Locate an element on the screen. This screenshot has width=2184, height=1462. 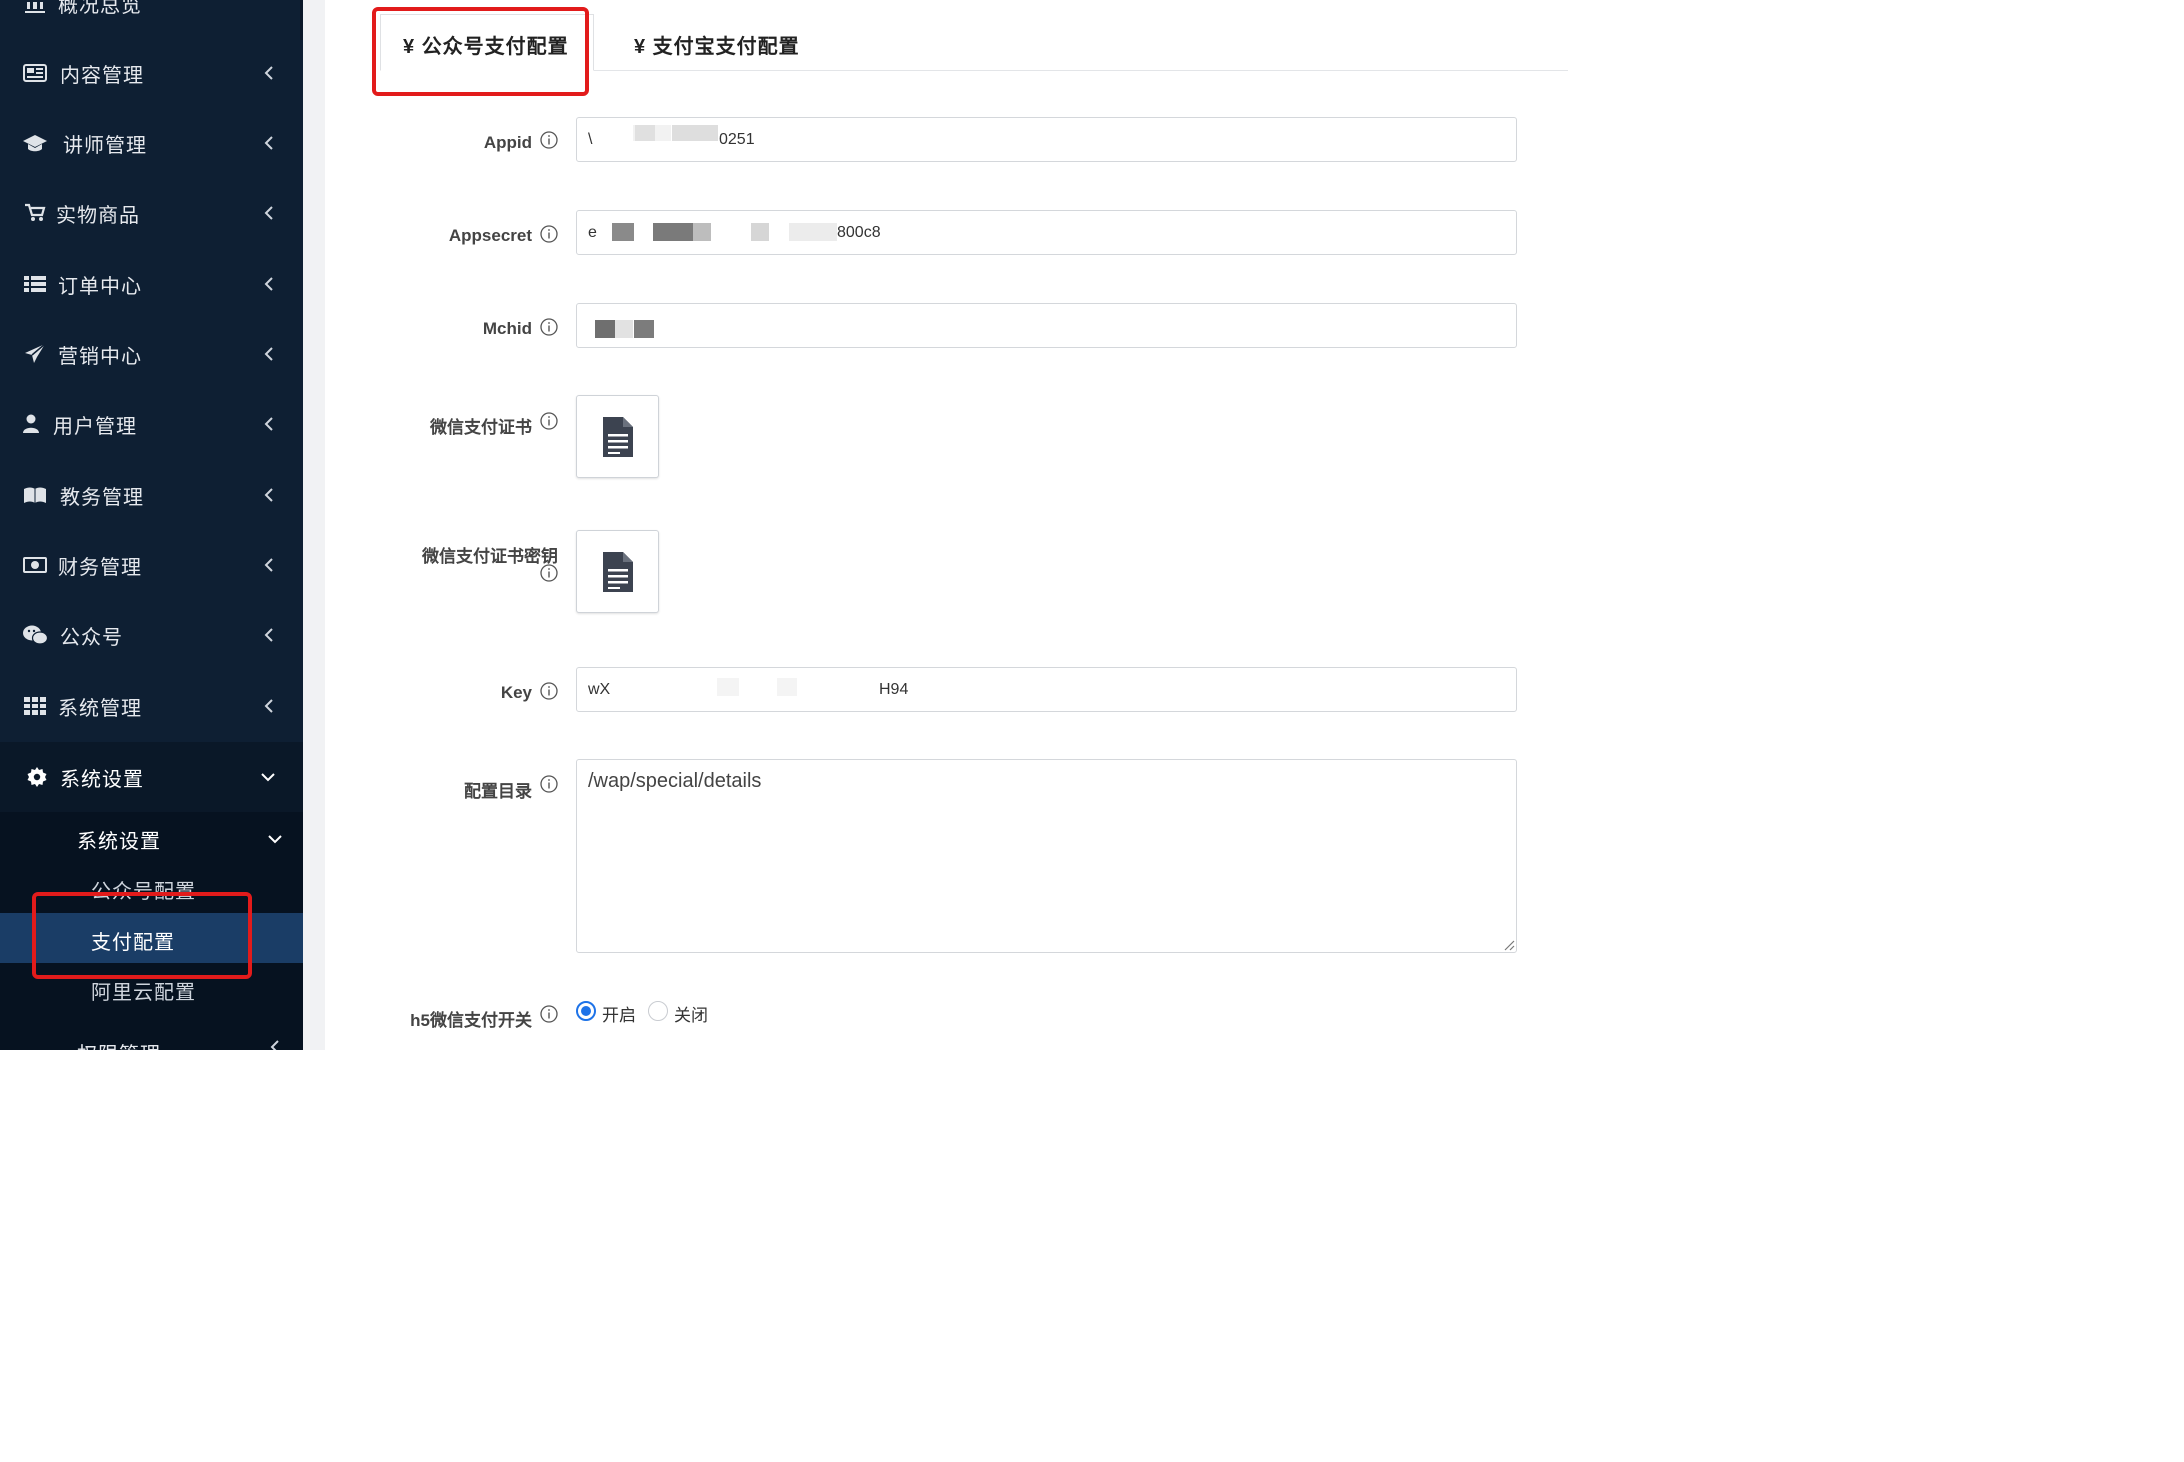
bank-icon is located at coordinates (35, 8).